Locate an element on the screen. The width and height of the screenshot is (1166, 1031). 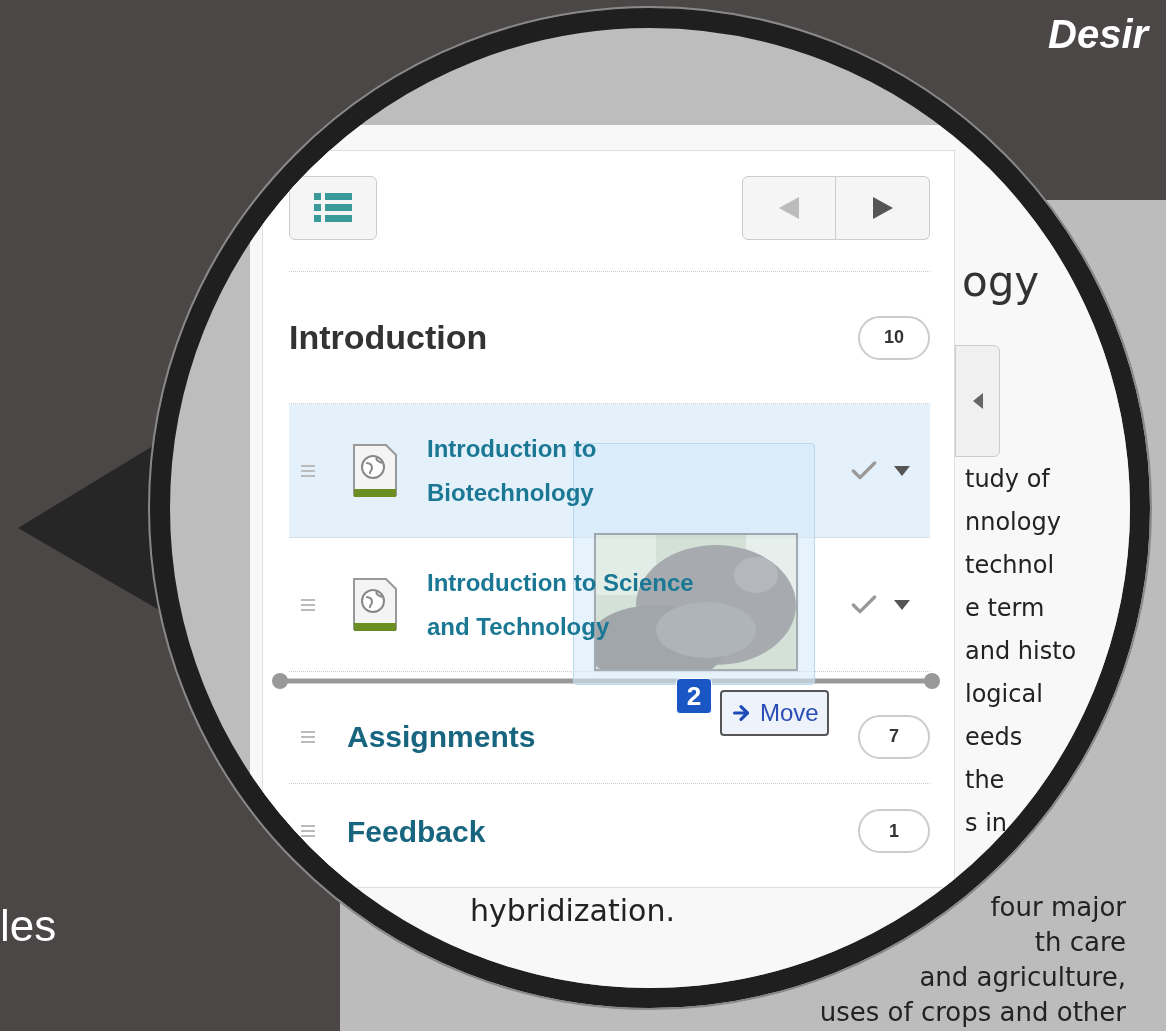
page-text: eeds is located at coordinates (994, 737).